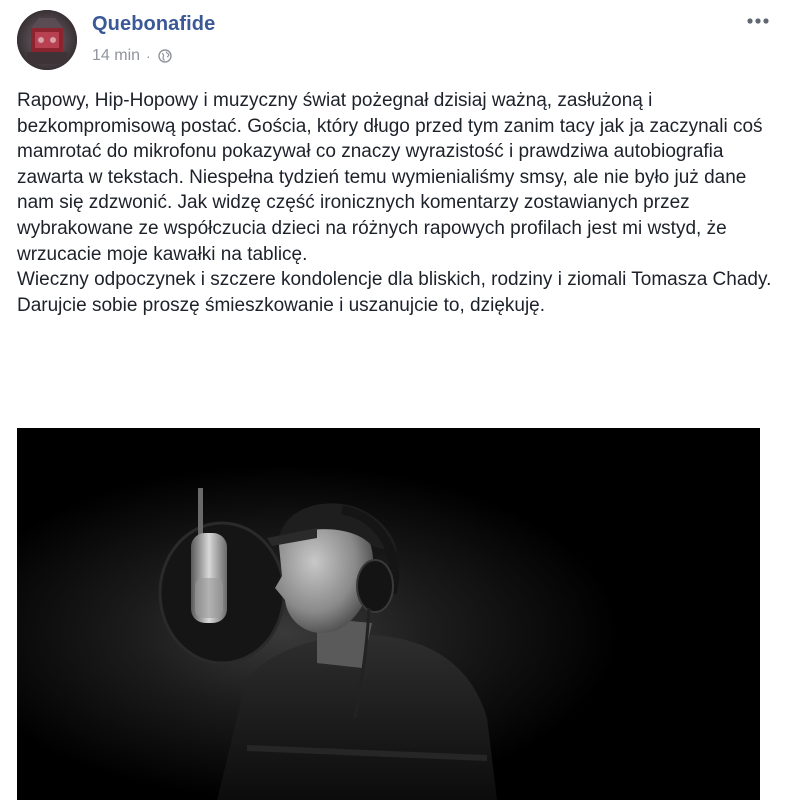  I want to click on post-meta: 14 min ·, so click(132, 56).